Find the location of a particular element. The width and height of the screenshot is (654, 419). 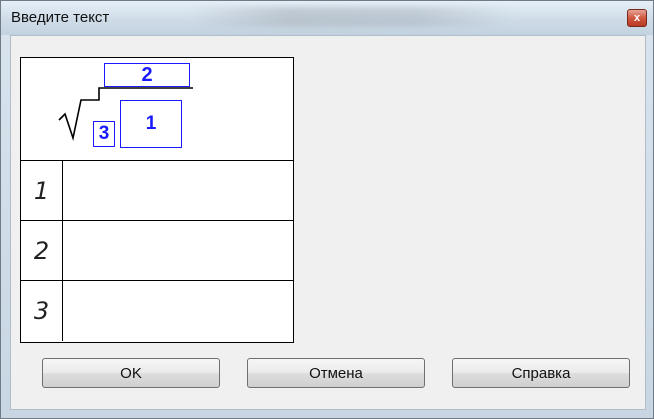

table-row: 1 is located at coordinates (157, 191).